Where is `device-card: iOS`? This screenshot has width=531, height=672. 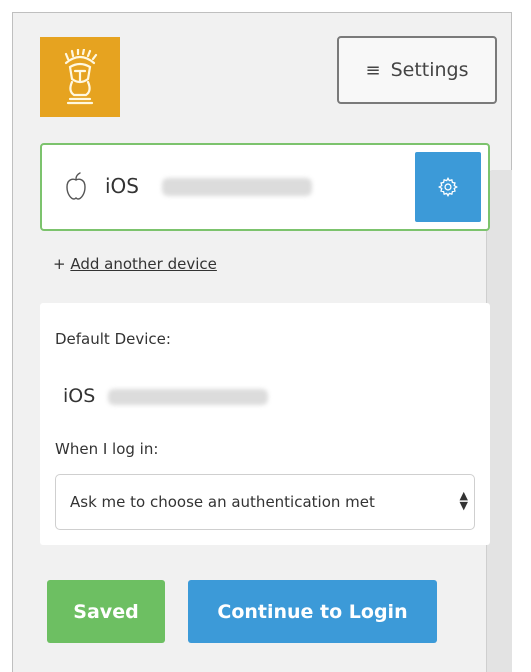
device-card: iOS is located at coordinates (265, 187).